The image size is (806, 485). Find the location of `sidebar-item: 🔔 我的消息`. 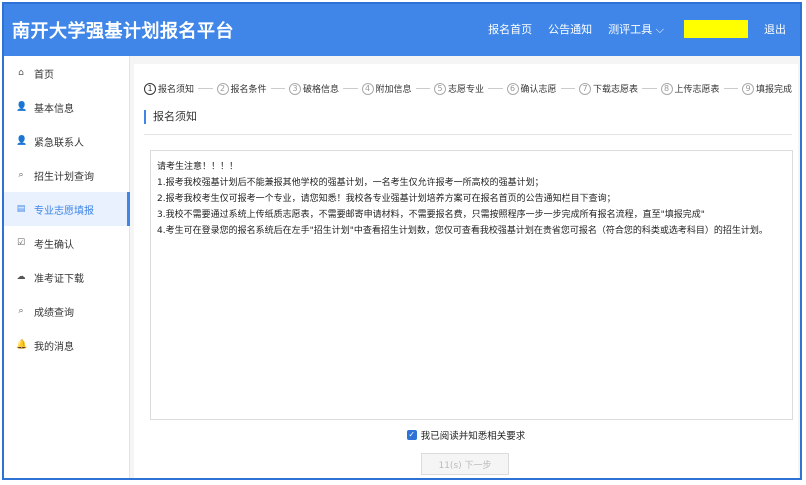

sidebar-item: 🔔 我的消息 is located at coordinates (66, 345).